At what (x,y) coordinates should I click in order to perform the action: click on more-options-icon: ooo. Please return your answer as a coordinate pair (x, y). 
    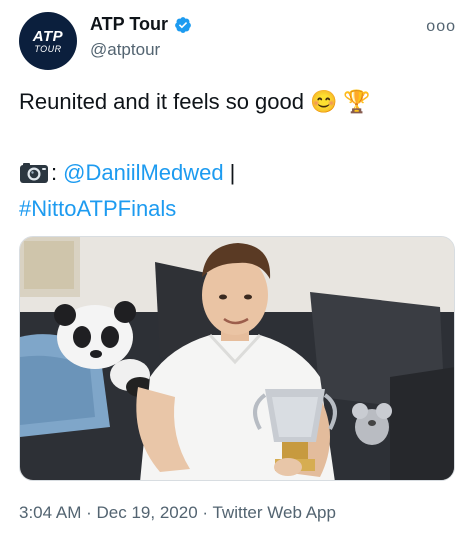
    Looking at the image, I should click on (441, 27).